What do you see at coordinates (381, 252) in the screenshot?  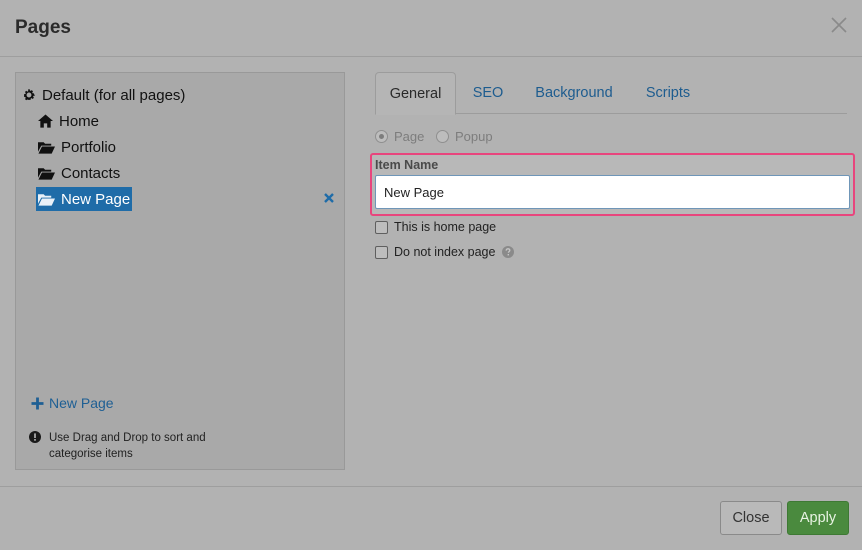 I see `no-index-checkbox` at bounding box center [381, 252].